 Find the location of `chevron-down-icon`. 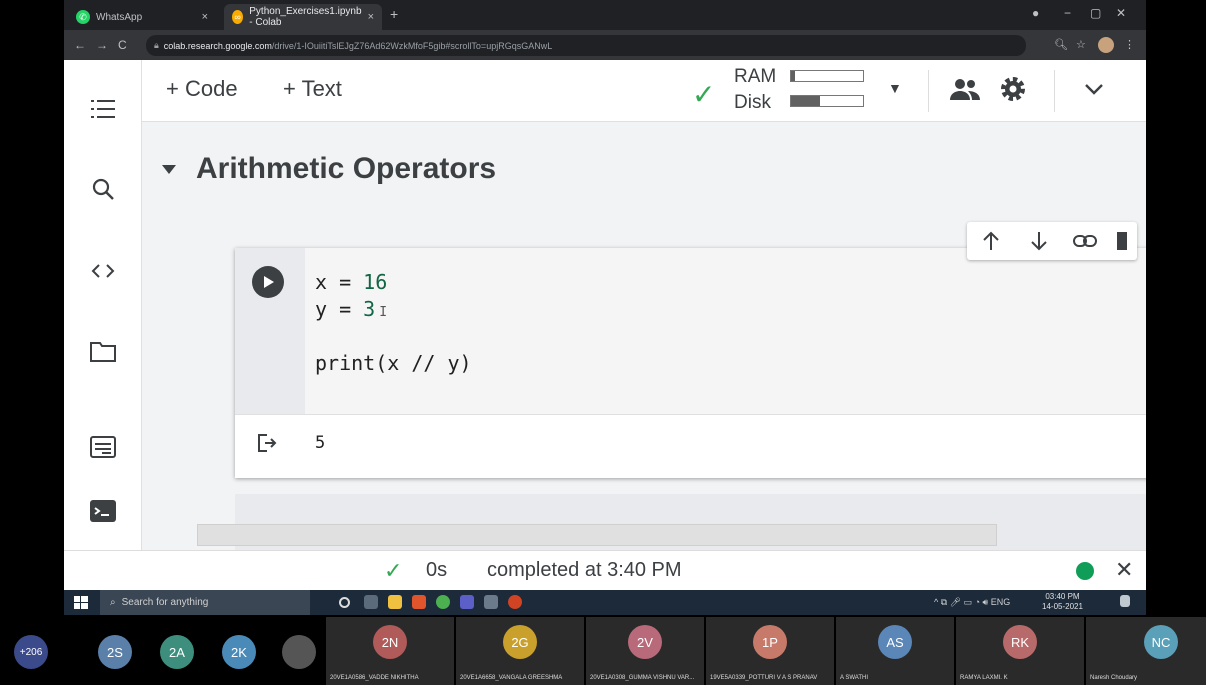

chevron-down-icon is located at coordinates (1094, 91).